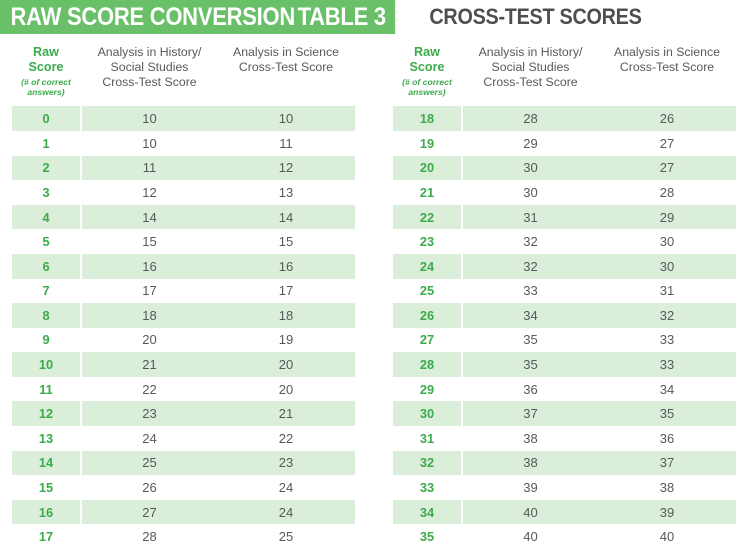 The image size is (743, 555). What do you see at coordinates (530, 364) in the screenshot?
I see `cell-history-score: 35` at bounding box center [530, 364].